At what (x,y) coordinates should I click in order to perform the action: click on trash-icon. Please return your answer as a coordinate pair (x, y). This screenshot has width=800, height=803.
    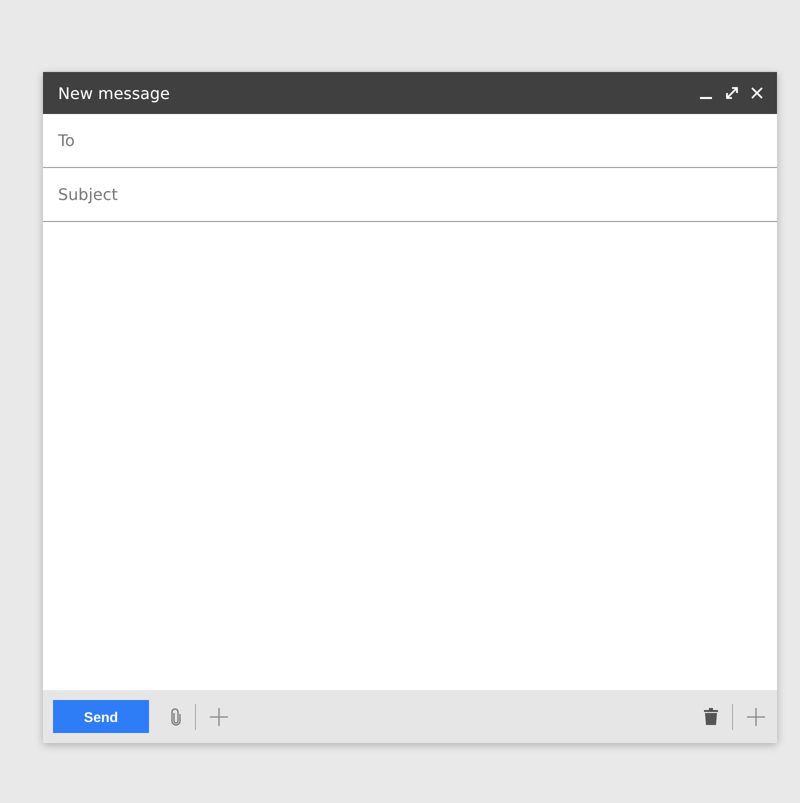
    Looking at the image, I should click on (711, 716).